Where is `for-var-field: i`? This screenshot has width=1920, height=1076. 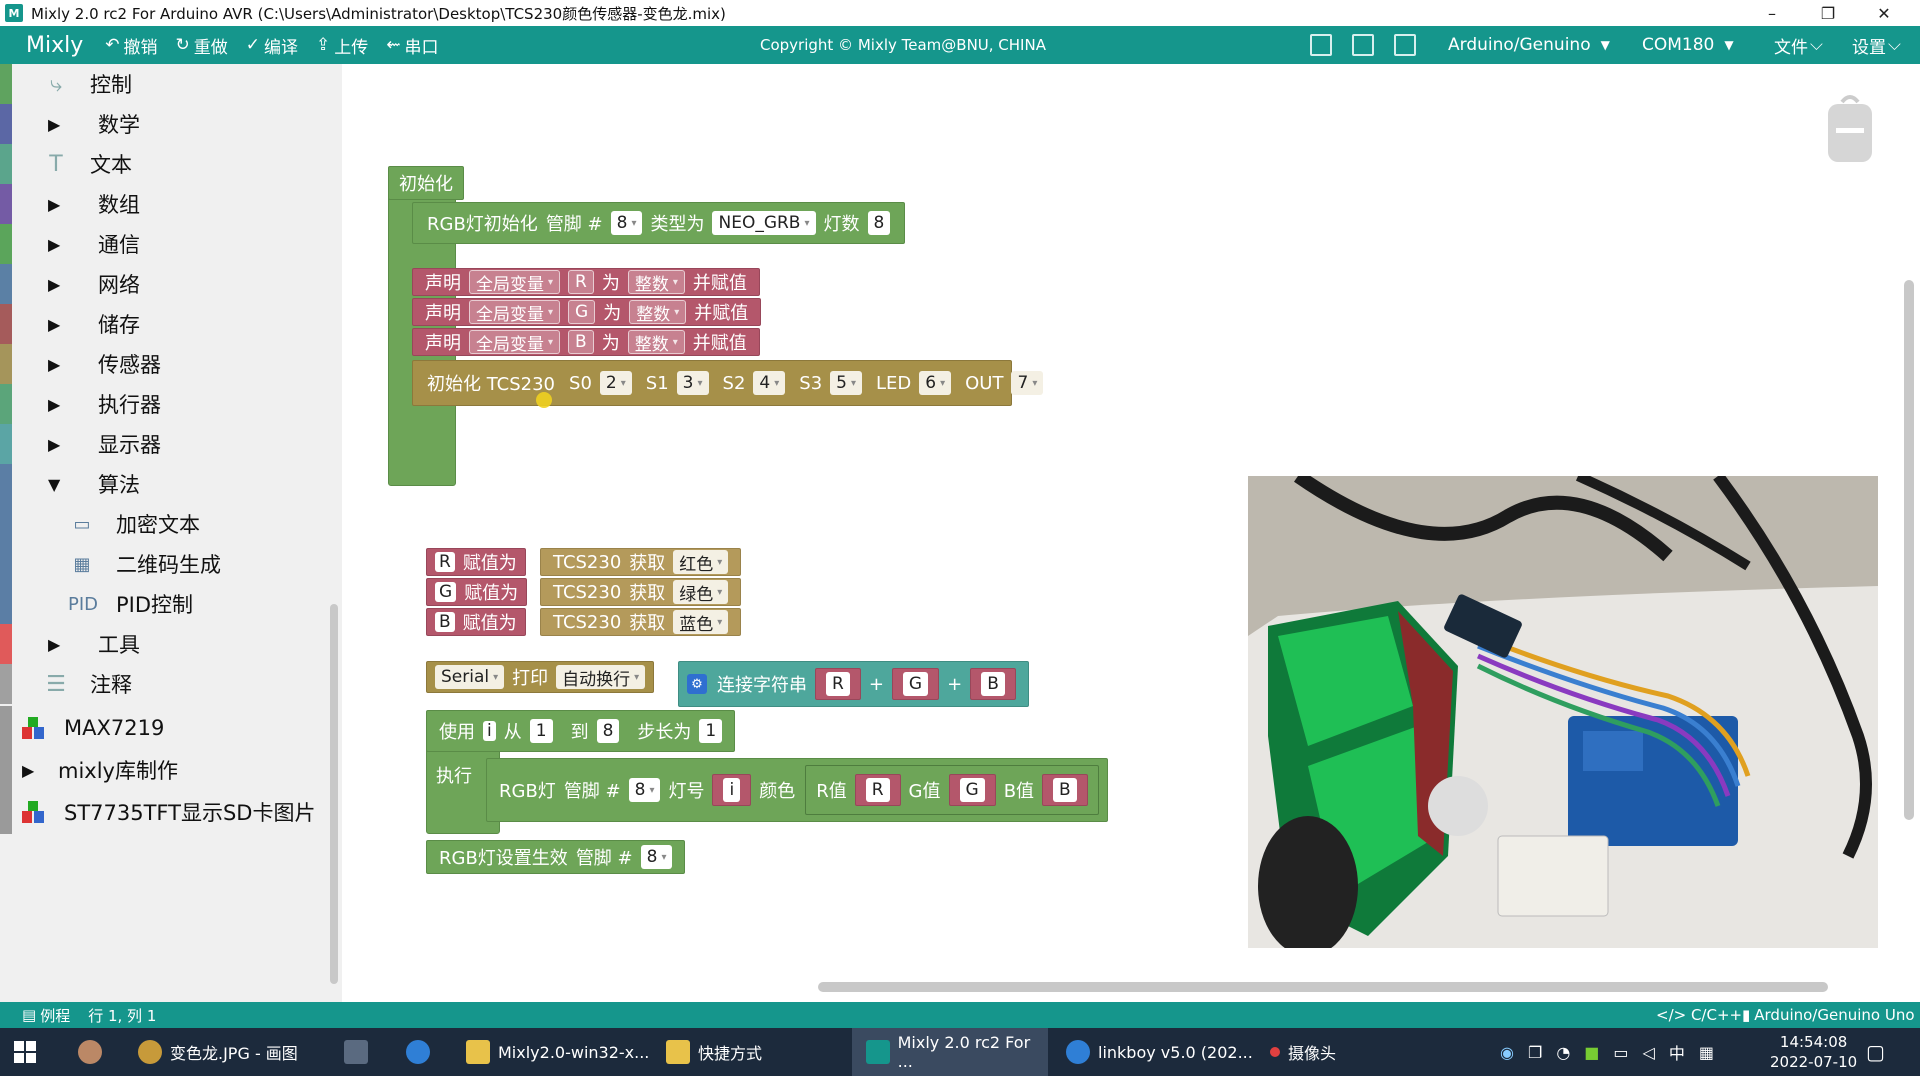
for-var-field: i is located at coordinates (489, 731).